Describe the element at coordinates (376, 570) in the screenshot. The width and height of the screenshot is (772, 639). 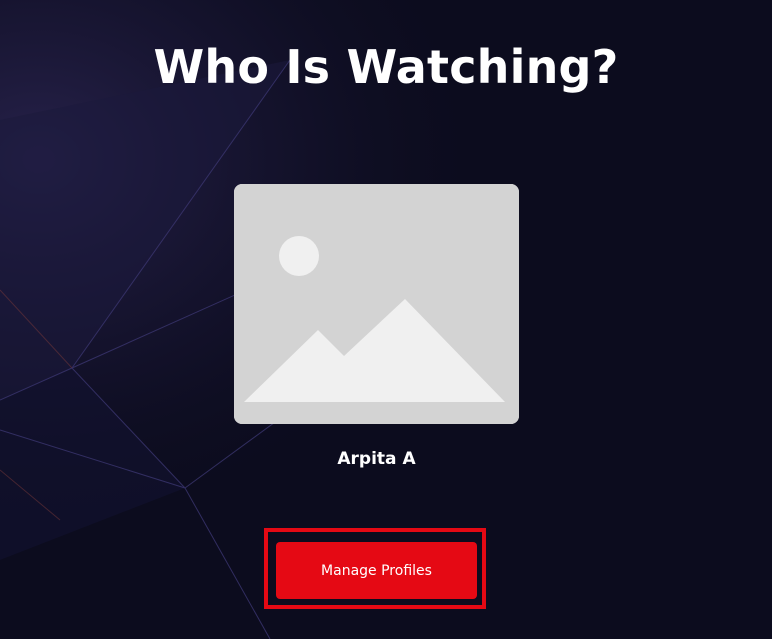
I see `manage-profiles-button: Manage Profiles` at that location.